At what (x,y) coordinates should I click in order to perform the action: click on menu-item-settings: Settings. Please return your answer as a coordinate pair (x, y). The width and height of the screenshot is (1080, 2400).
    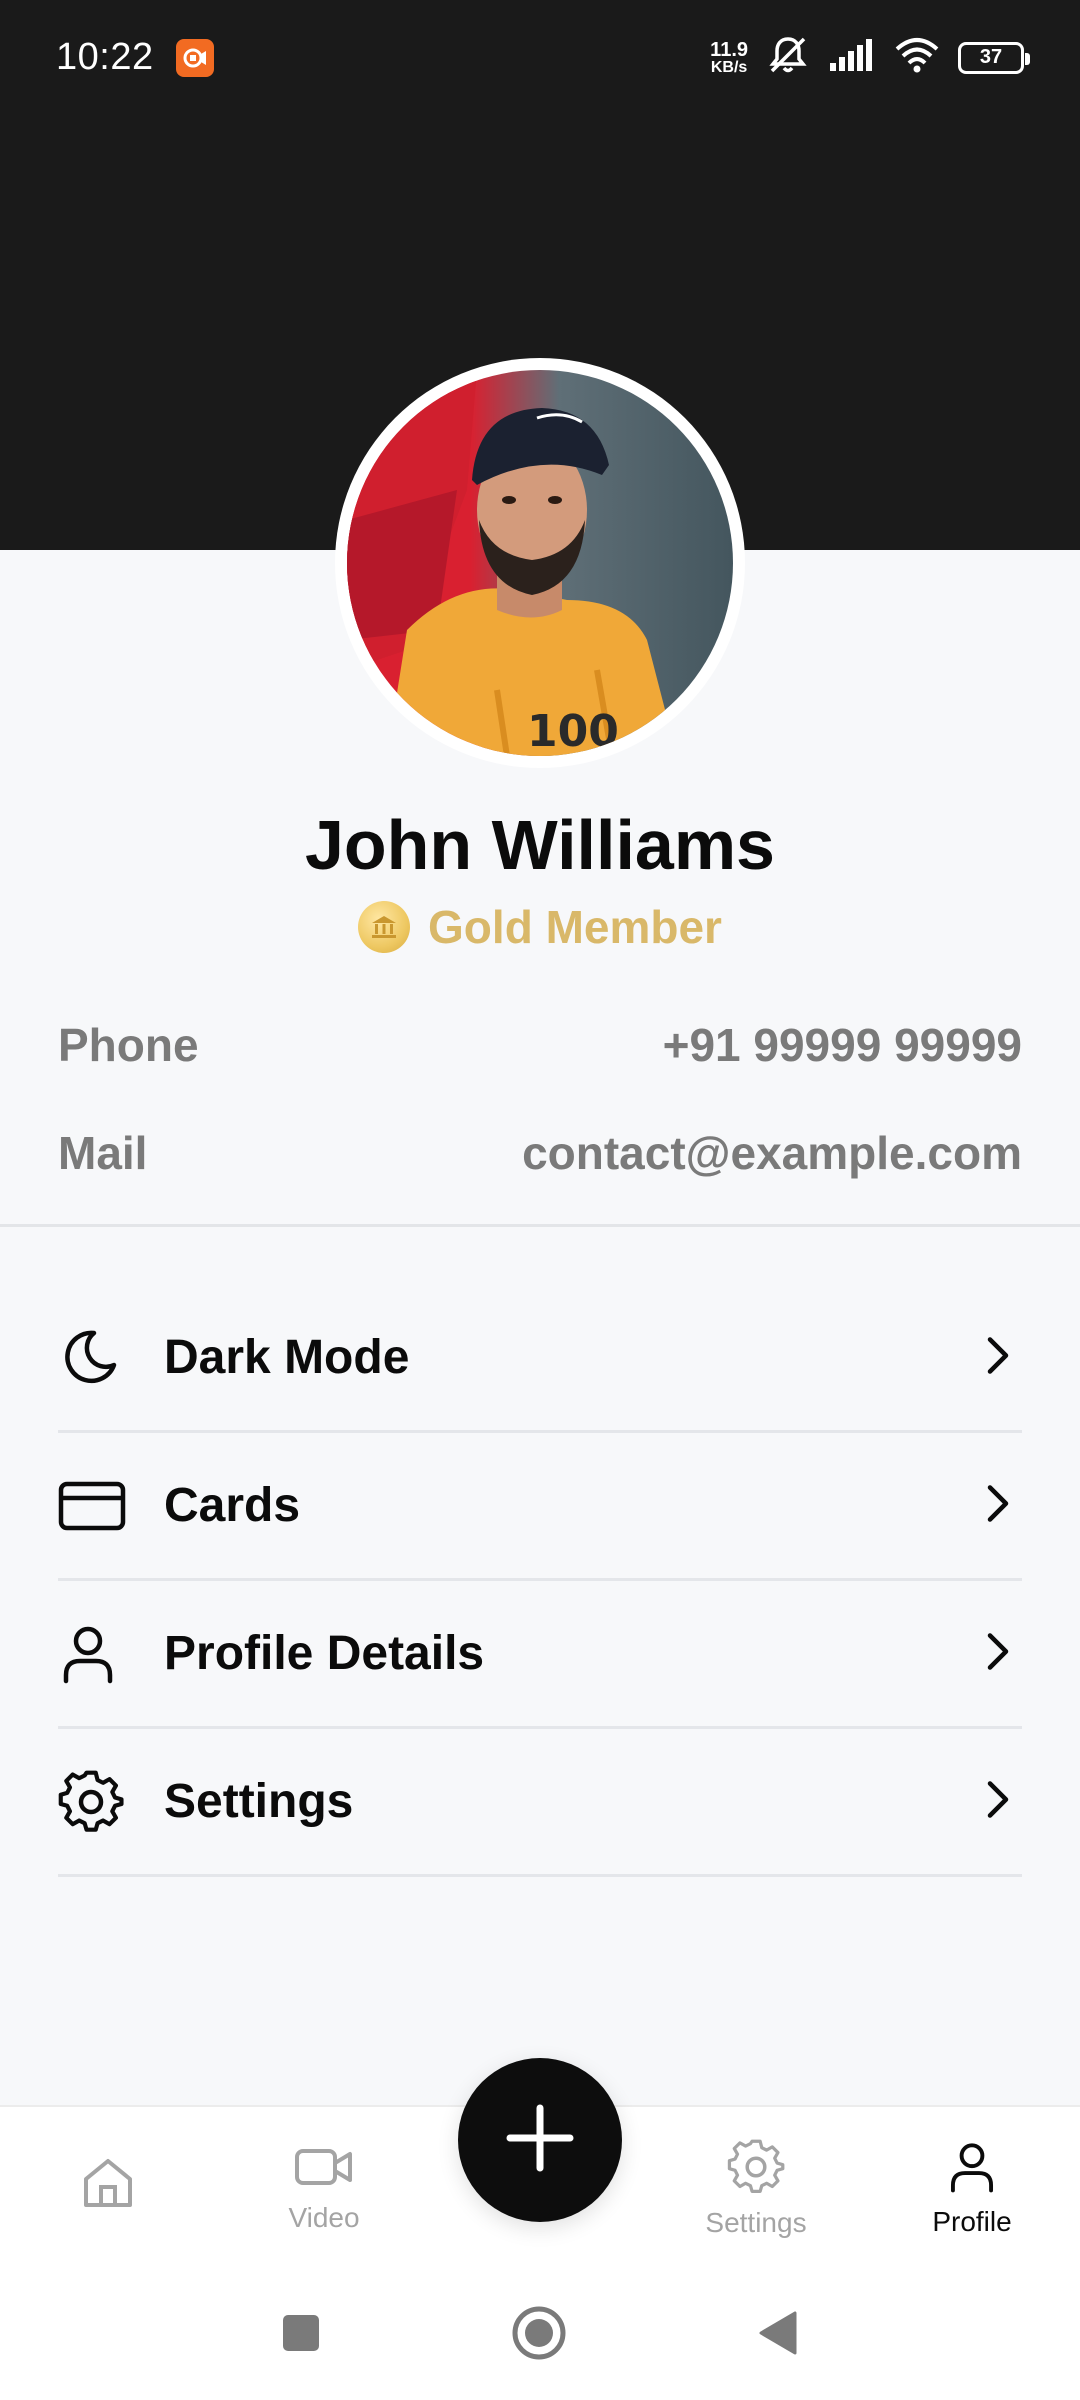
    Looking at the image, I should click on (540, 1803).